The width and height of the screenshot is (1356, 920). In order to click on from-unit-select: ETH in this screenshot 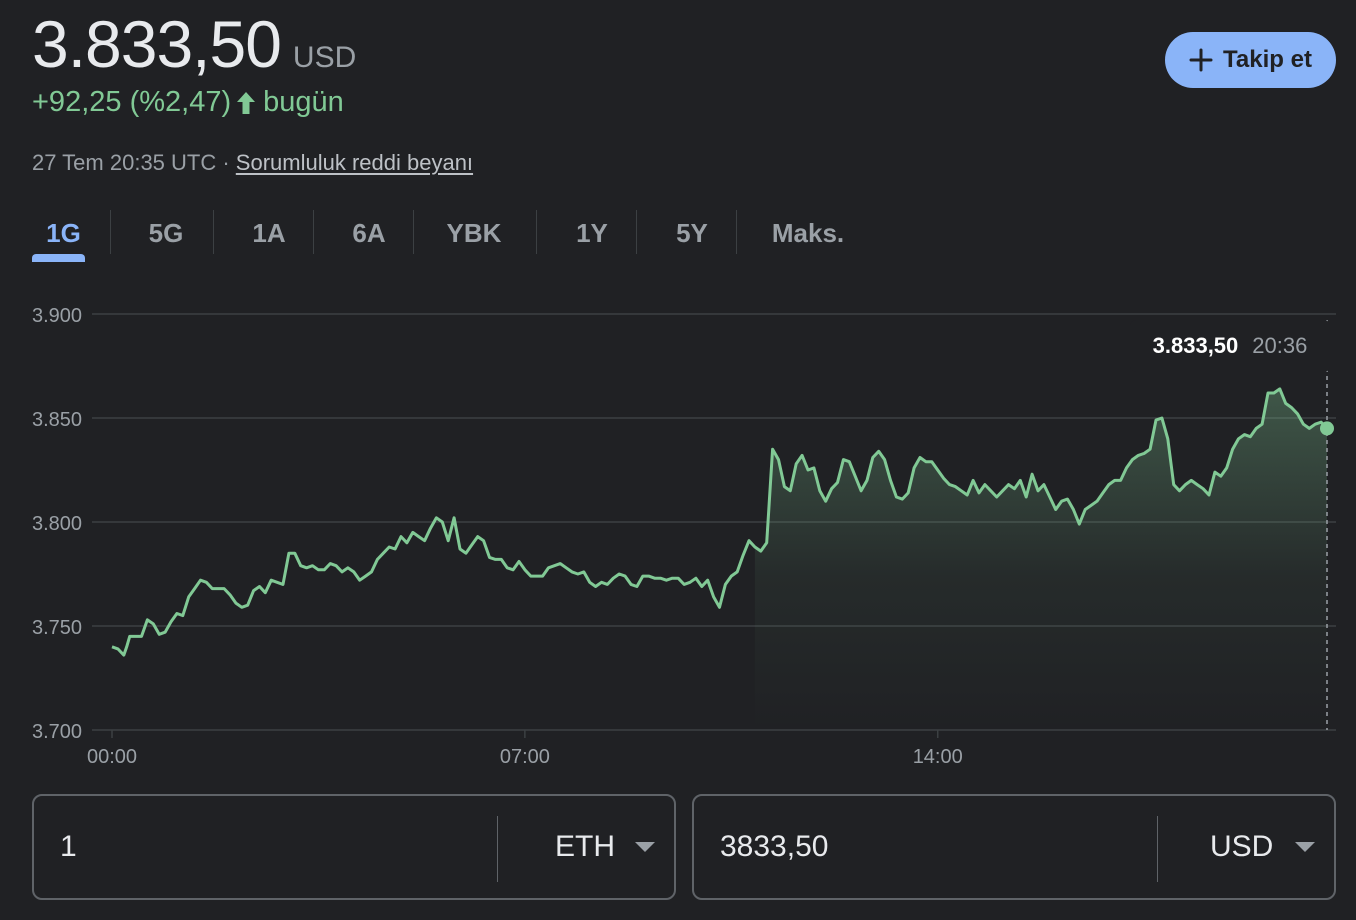, I will do `click(585, 847)`.